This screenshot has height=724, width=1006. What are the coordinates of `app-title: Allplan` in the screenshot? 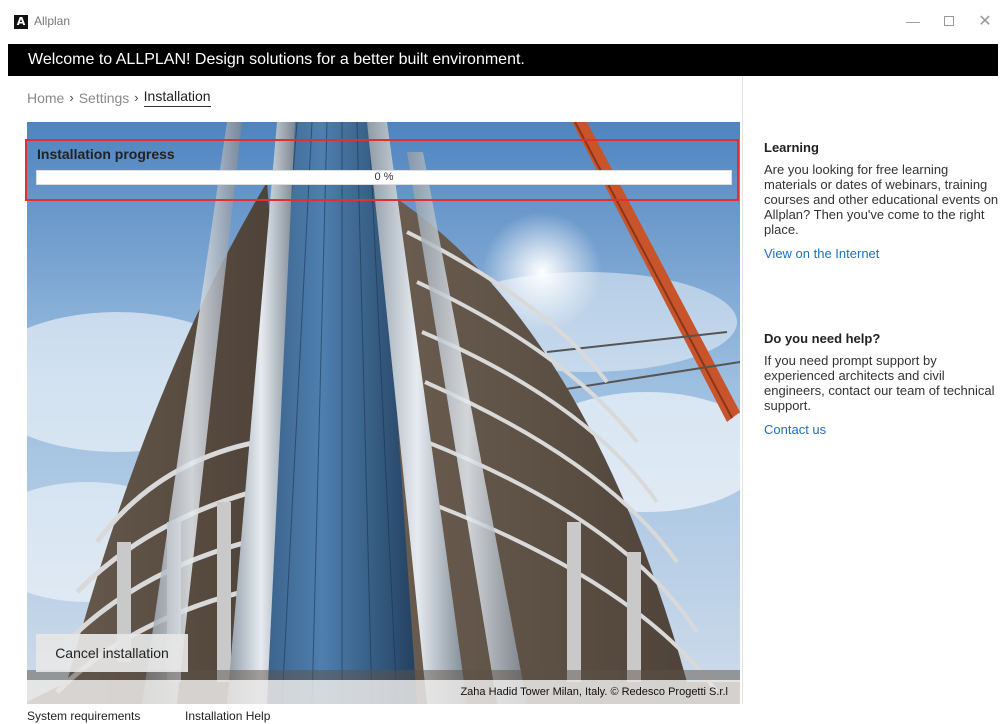 It's located at (52, 21).